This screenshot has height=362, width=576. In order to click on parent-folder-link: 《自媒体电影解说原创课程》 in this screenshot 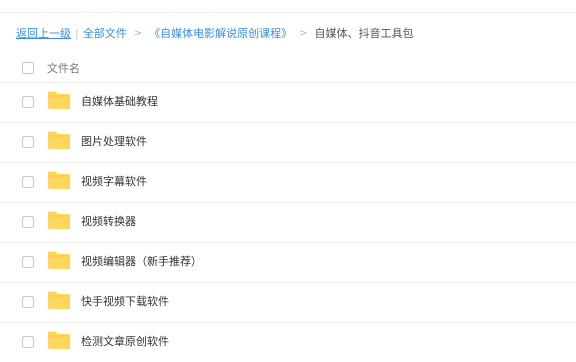, I will do `click(220, 33)`.